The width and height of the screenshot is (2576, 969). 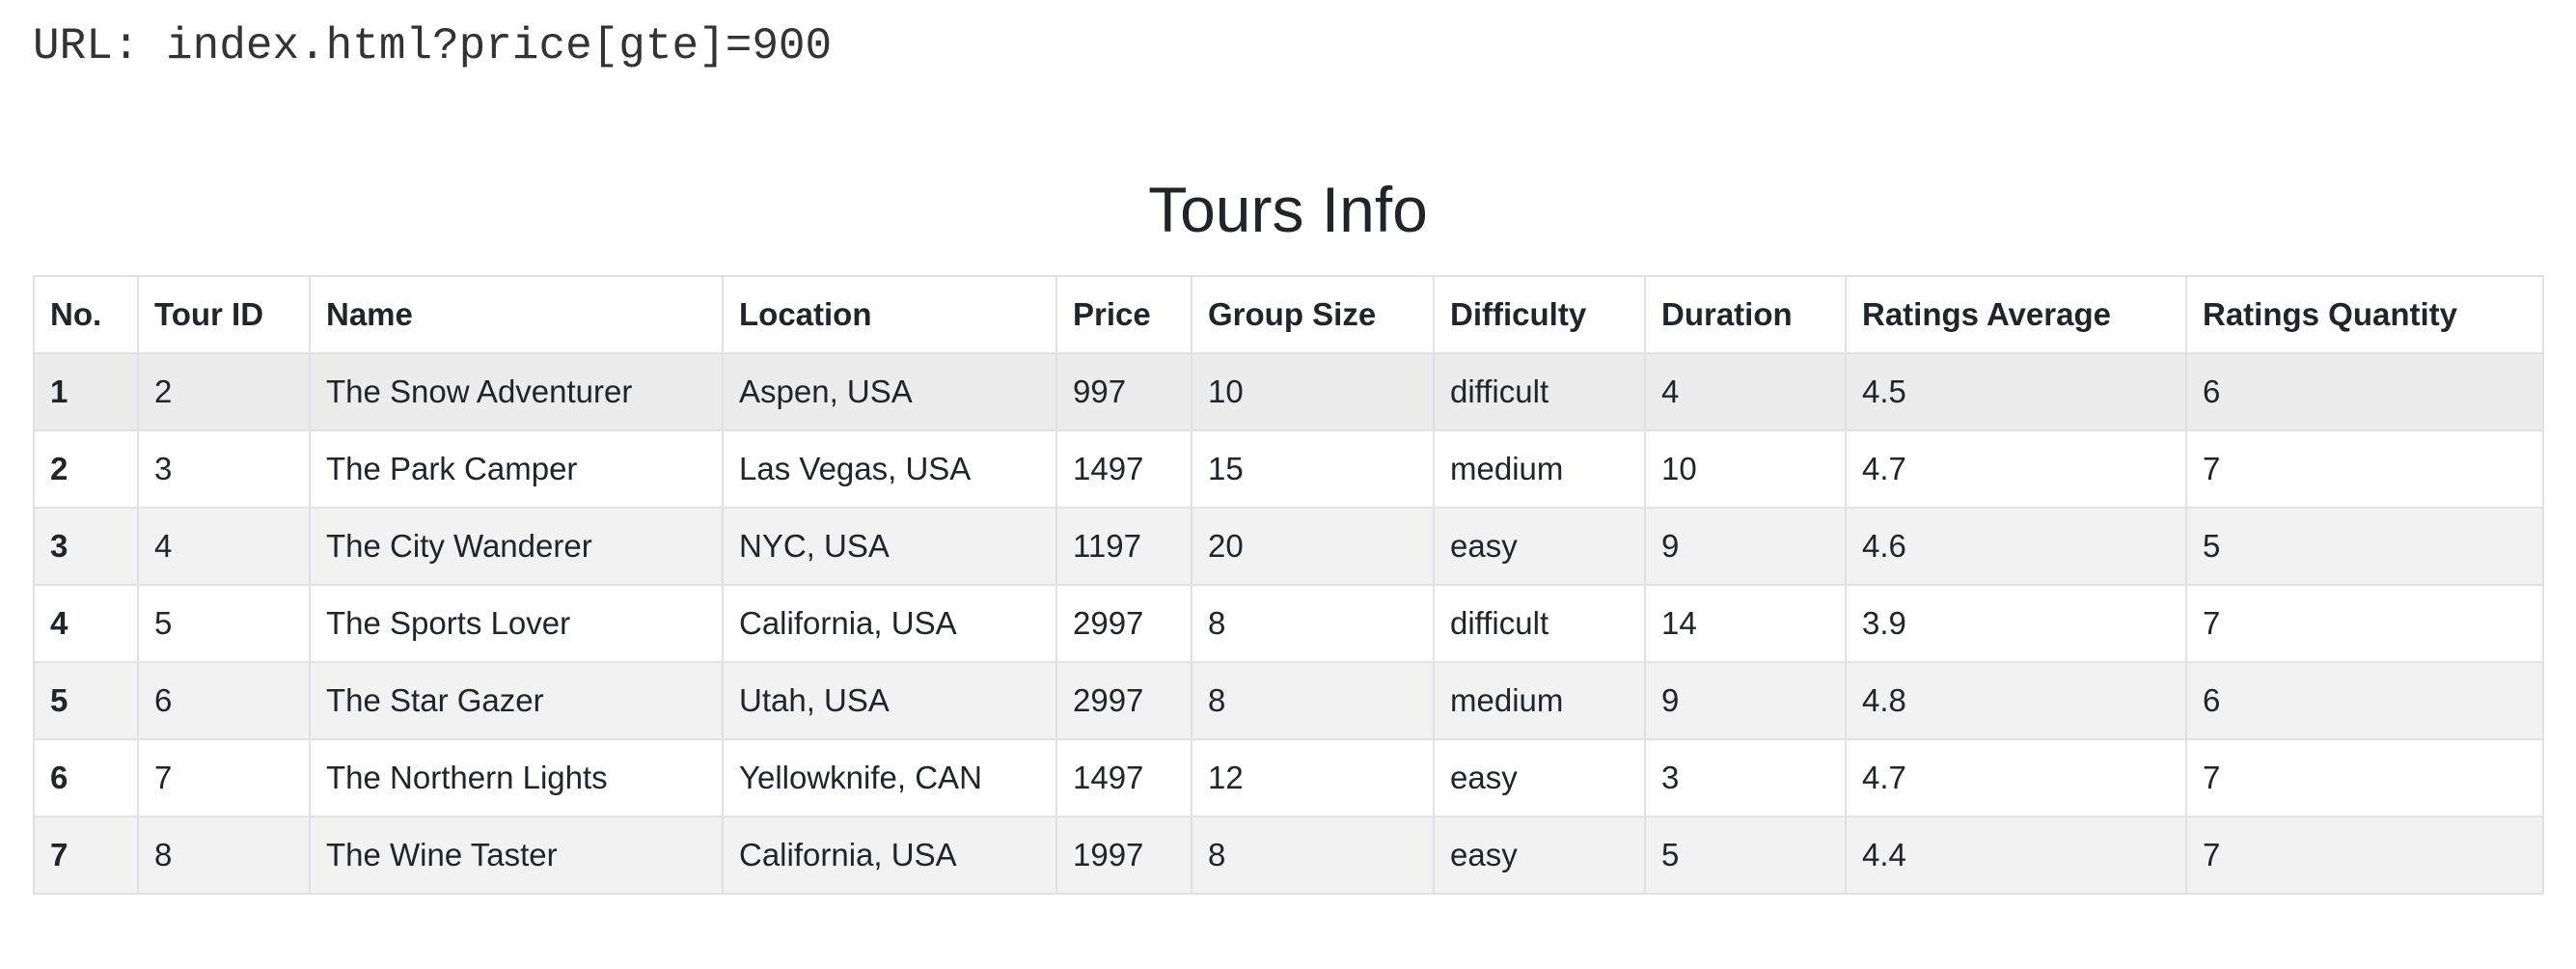 What do you see at coordinates (890, 546) in the screenshot?
I see `cell-location: NYC, USA` at bounding box center [890, 546].